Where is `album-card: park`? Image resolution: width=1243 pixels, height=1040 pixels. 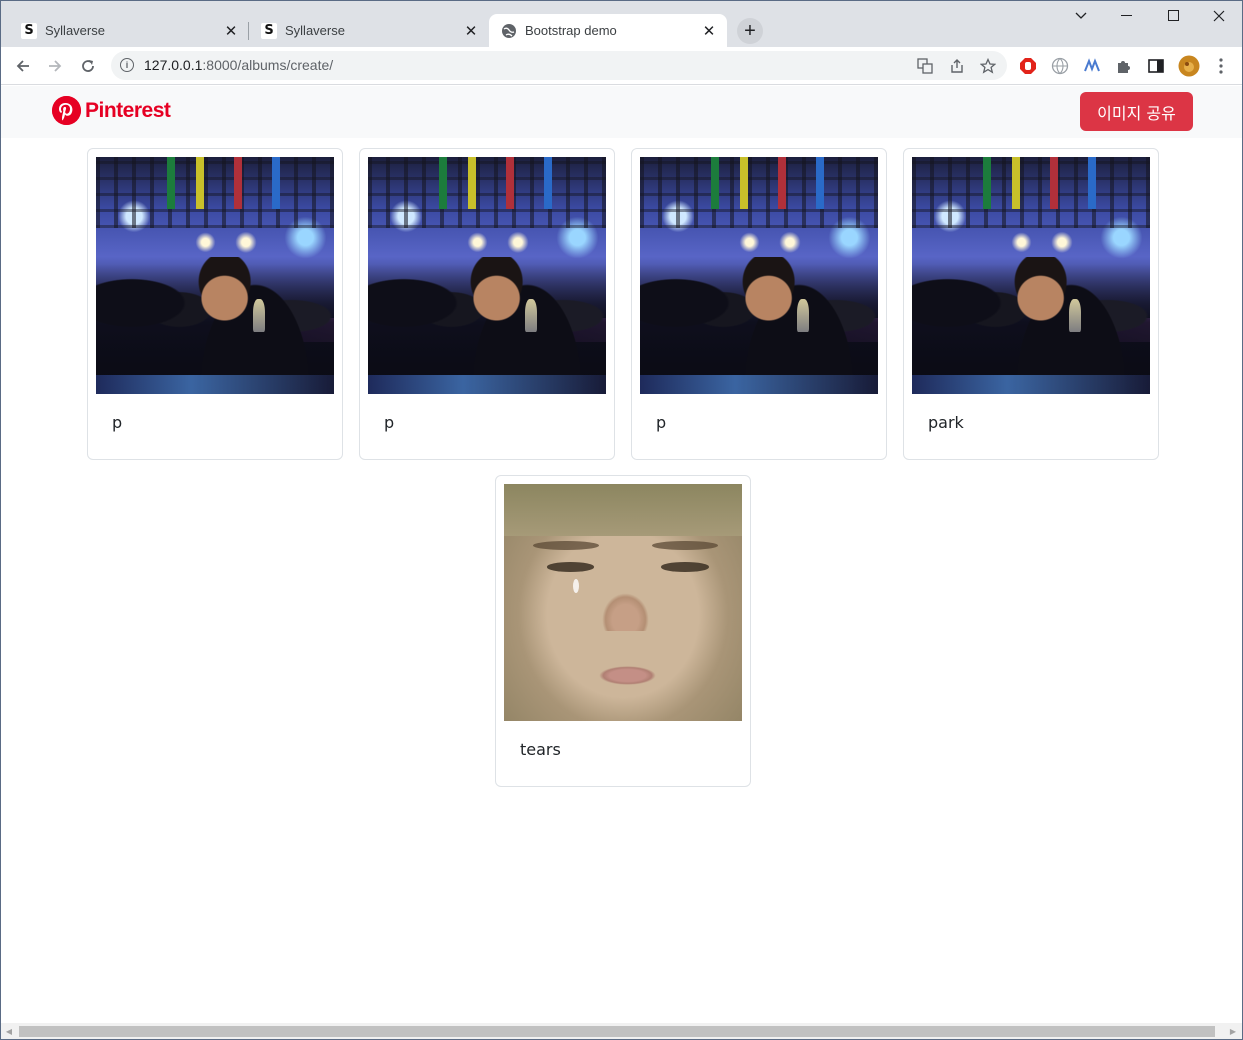 album-card: park is located at coordinates (1031, 304).